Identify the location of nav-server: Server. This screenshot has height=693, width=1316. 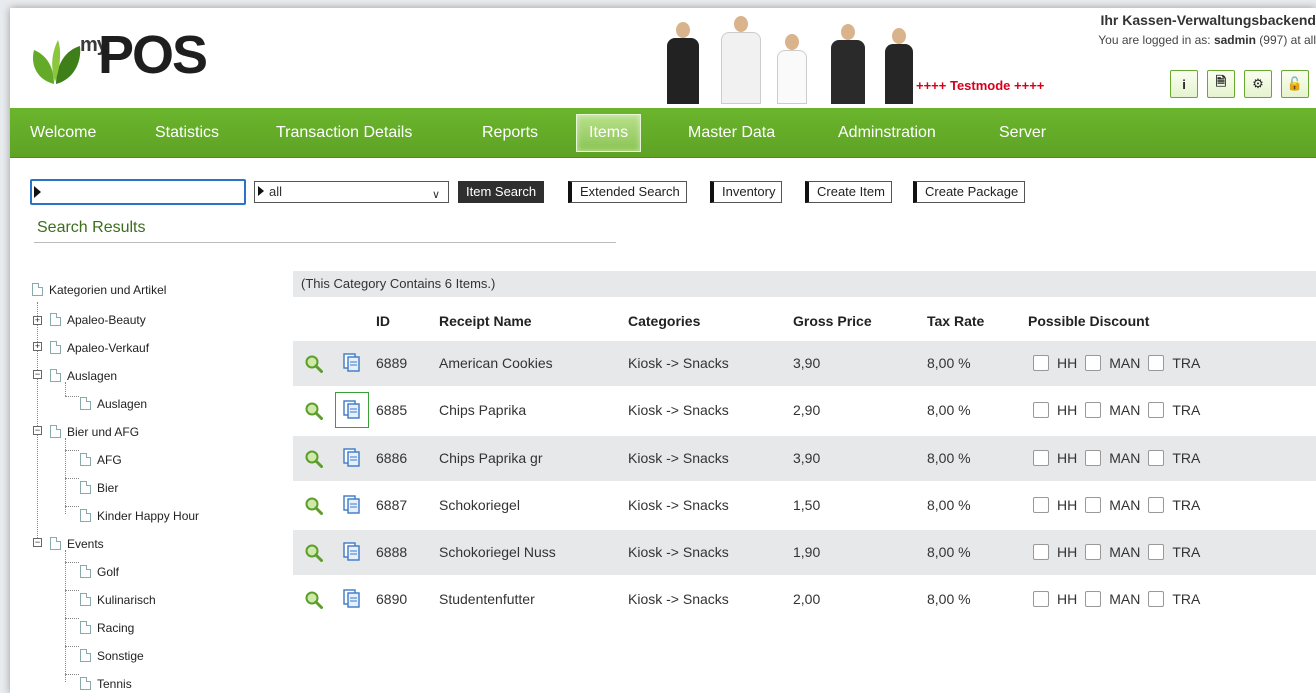
(1022, 133).